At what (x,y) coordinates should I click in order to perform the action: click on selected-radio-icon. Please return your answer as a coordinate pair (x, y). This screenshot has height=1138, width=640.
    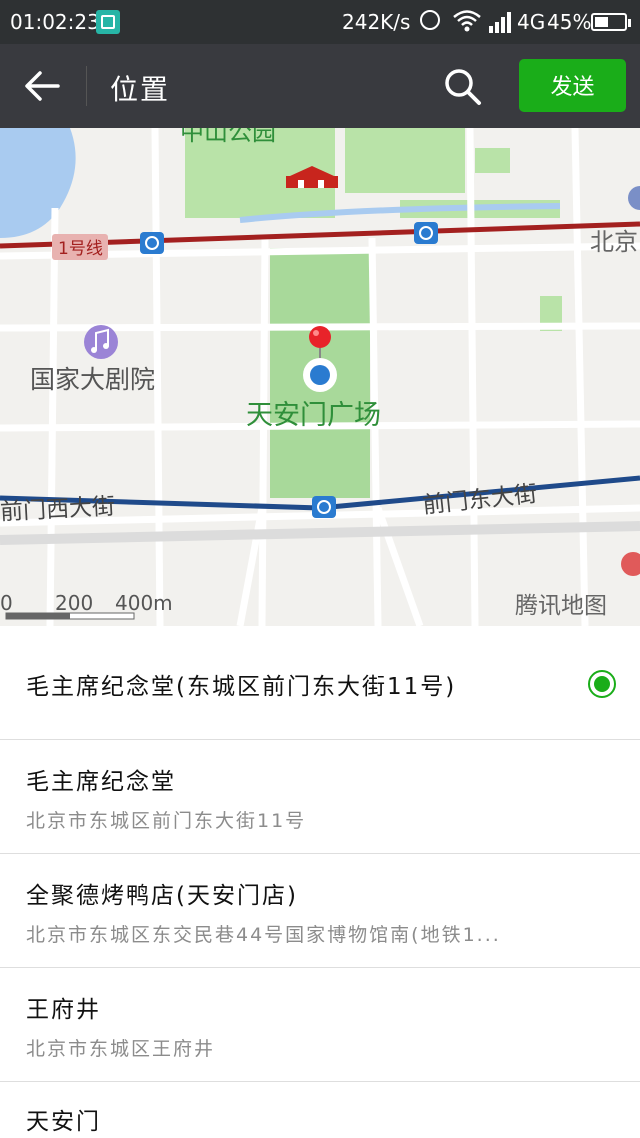
    Looking at the image, I should click on (602, 684).